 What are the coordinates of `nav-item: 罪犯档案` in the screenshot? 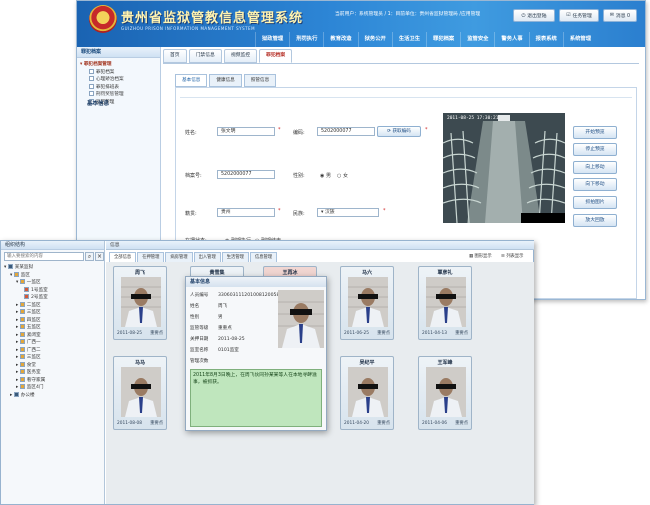 It's located at (443, 39).